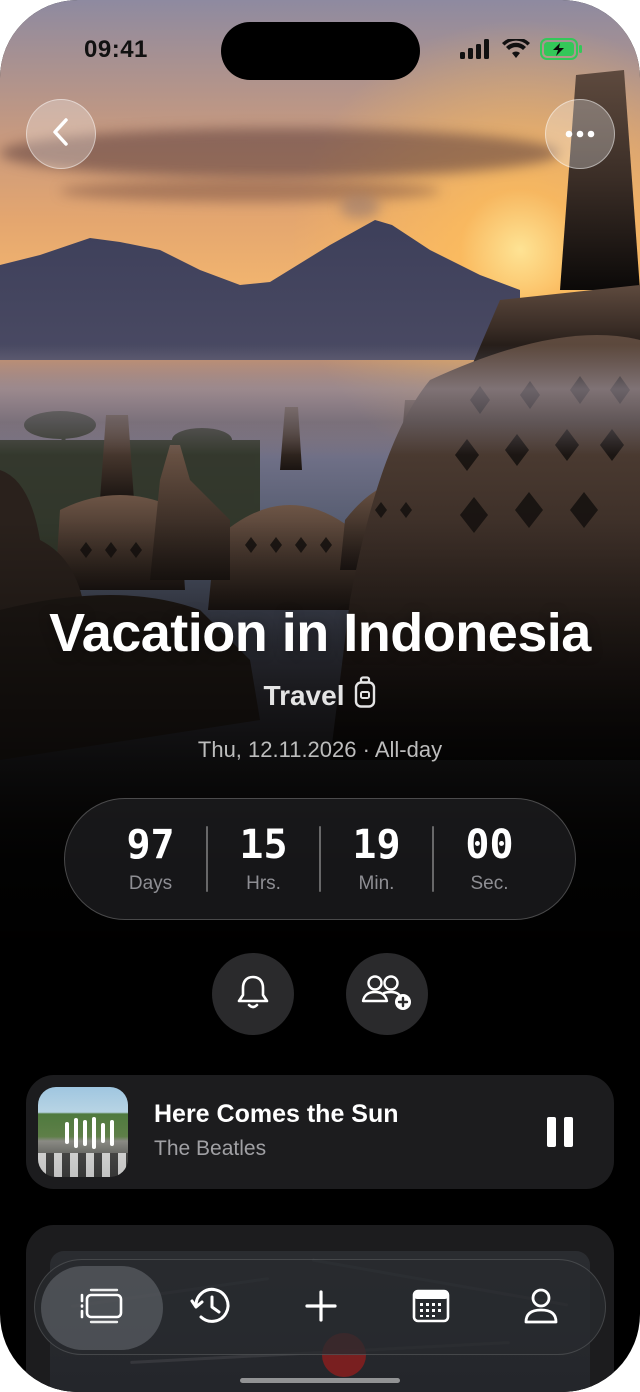 This screenshot has width=640, height=1392. I want to click on tab-bar, so click(320, 1307).